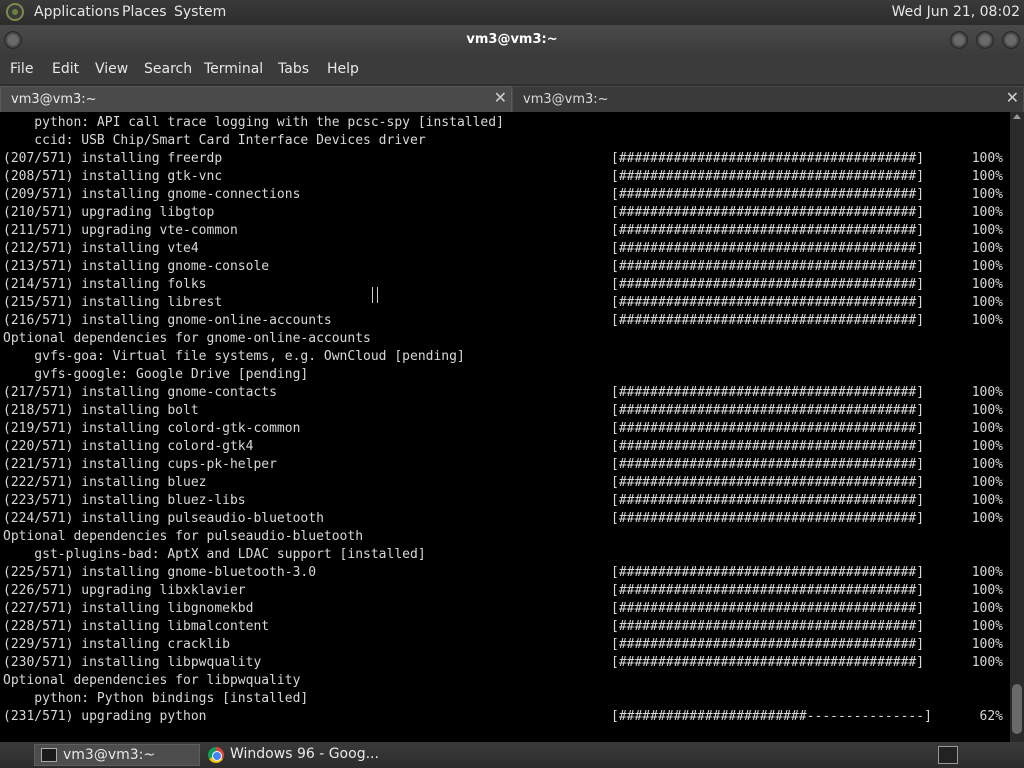 This screenshot has height=768, width=1024. I want to click on terminal-line: (219/571) installing colord-gtk-common, so click(152, 428).